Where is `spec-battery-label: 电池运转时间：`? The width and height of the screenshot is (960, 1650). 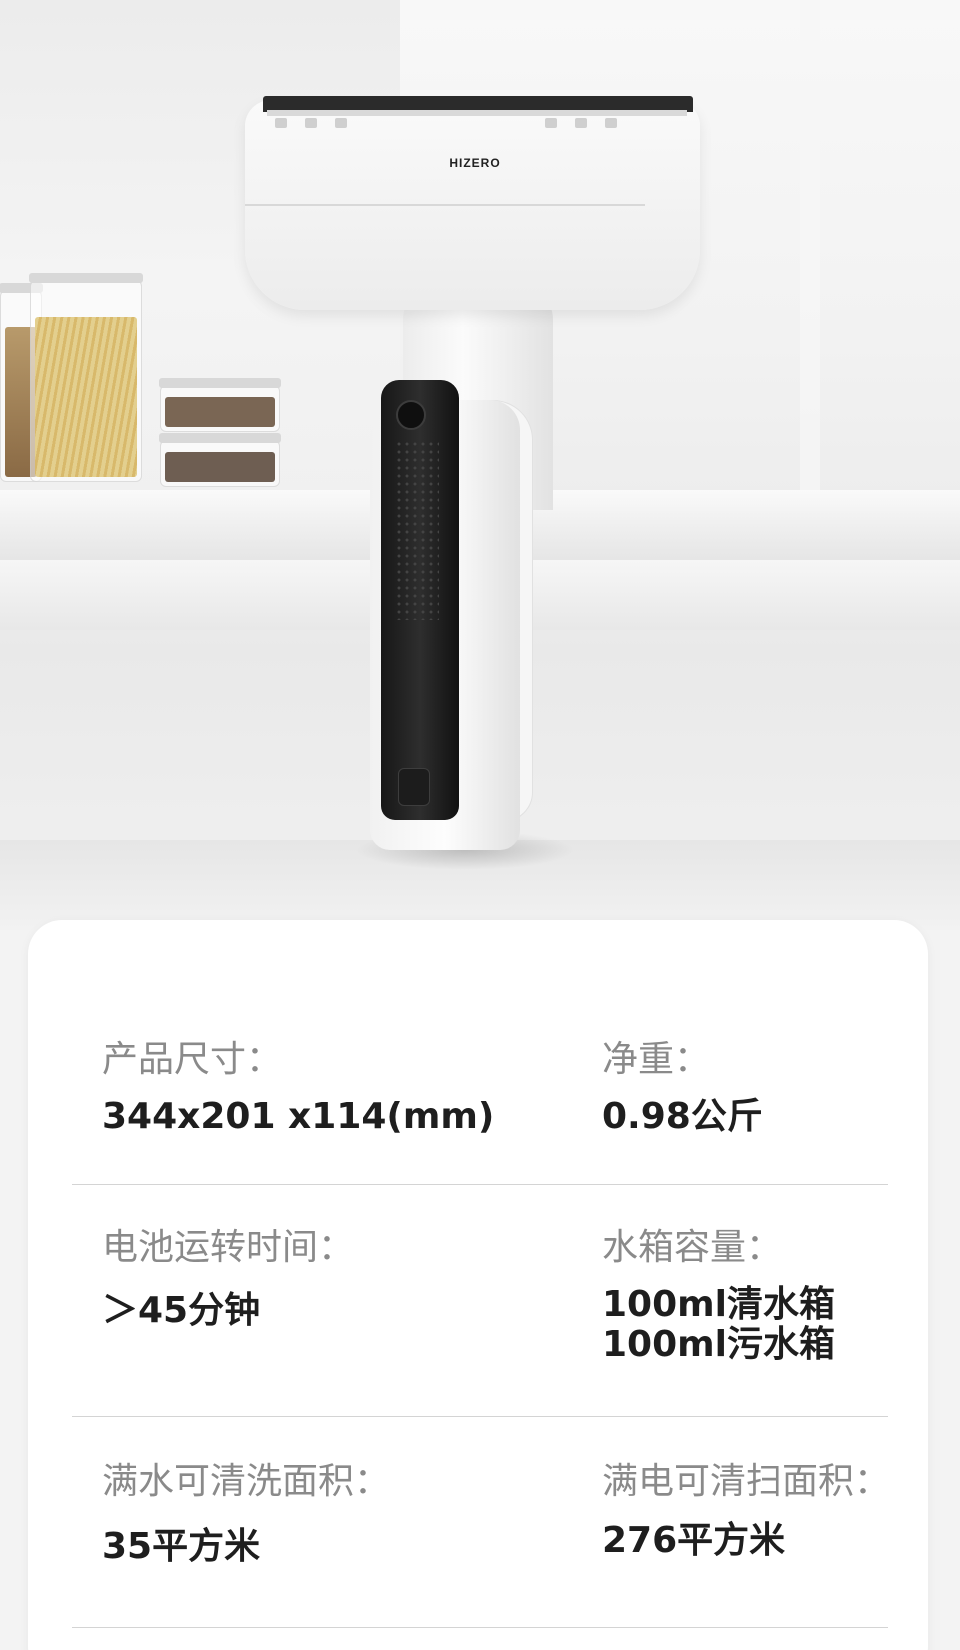 spec-battery-label: 电池运转时间： is located at coordinates (228, 1247).